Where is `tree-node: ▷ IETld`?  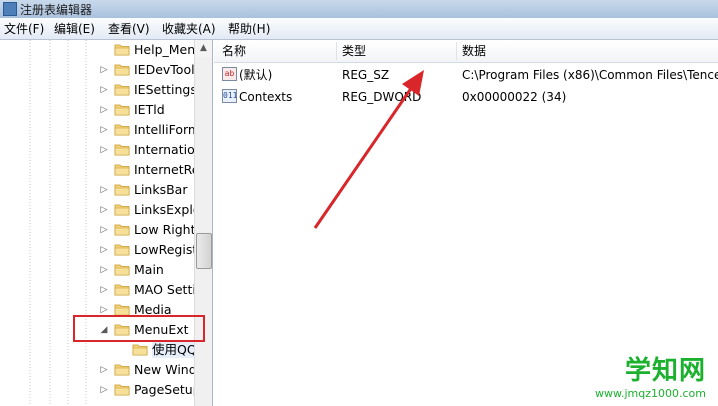
tree-node: ▷ IETld is located at coordinates (149, 110).